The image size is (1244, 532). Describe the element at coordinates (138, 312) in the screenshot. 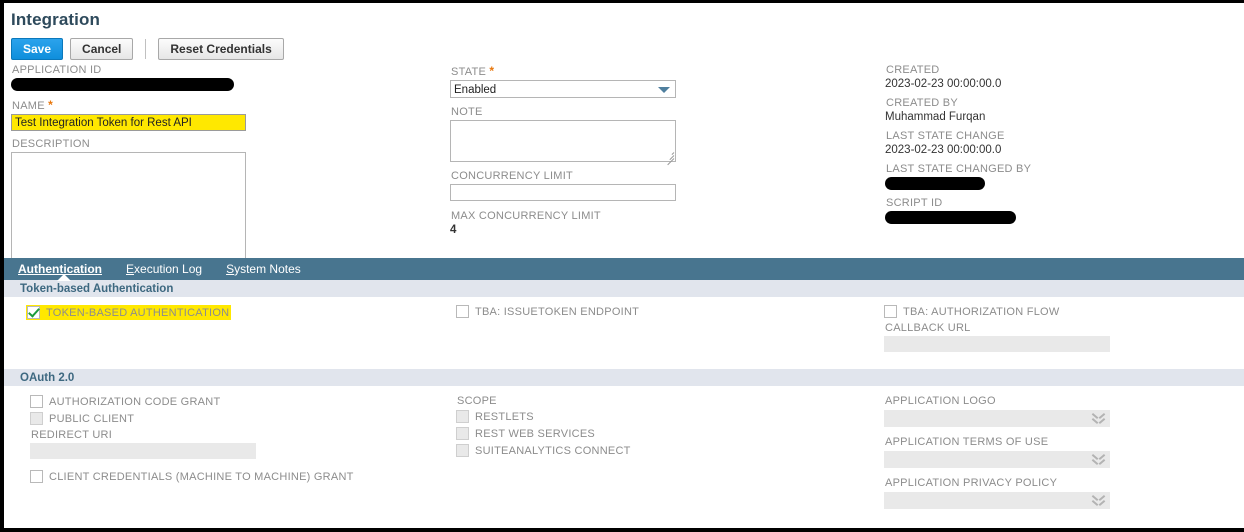

I see `token-based-authentication-label: TOKEN-BASED AUTHENTICATION` at that location.